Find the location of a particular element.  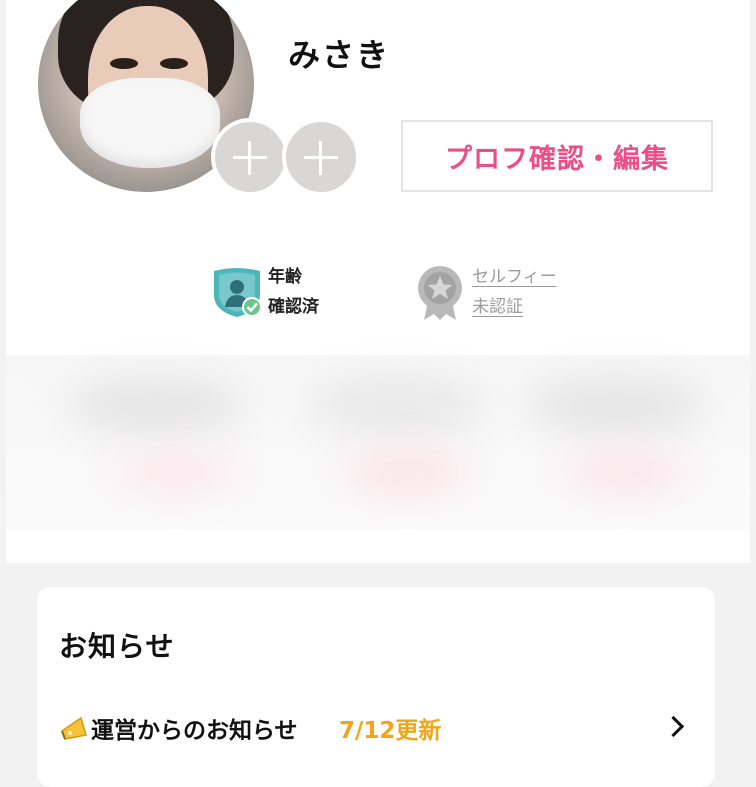

avatar-eye-left is located at coordinates (124, 63).